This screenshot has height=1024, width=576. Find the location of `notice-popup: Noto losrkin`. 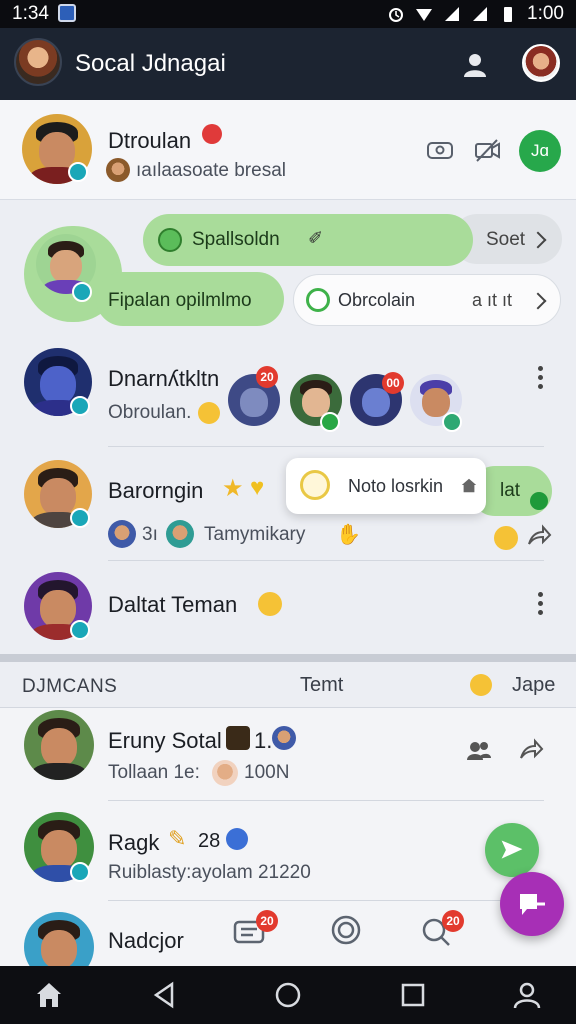

notice-popup: Noto losrkin is located at coordinates (386, 486).